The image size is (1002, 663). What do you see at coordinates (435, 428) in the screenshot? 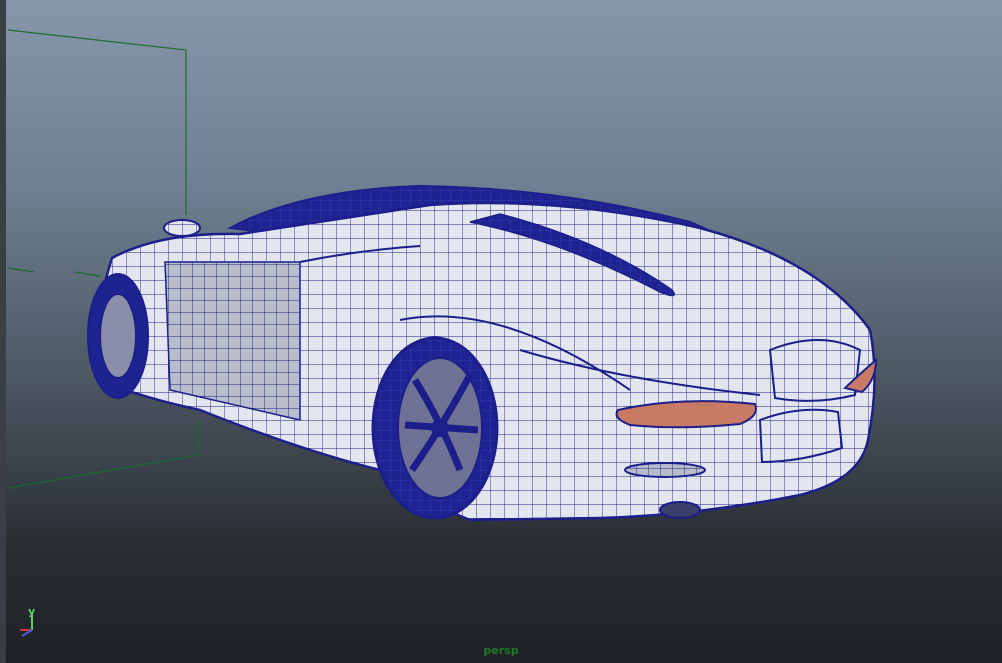
I see `front-wheel` at bounding box center [435, 428].